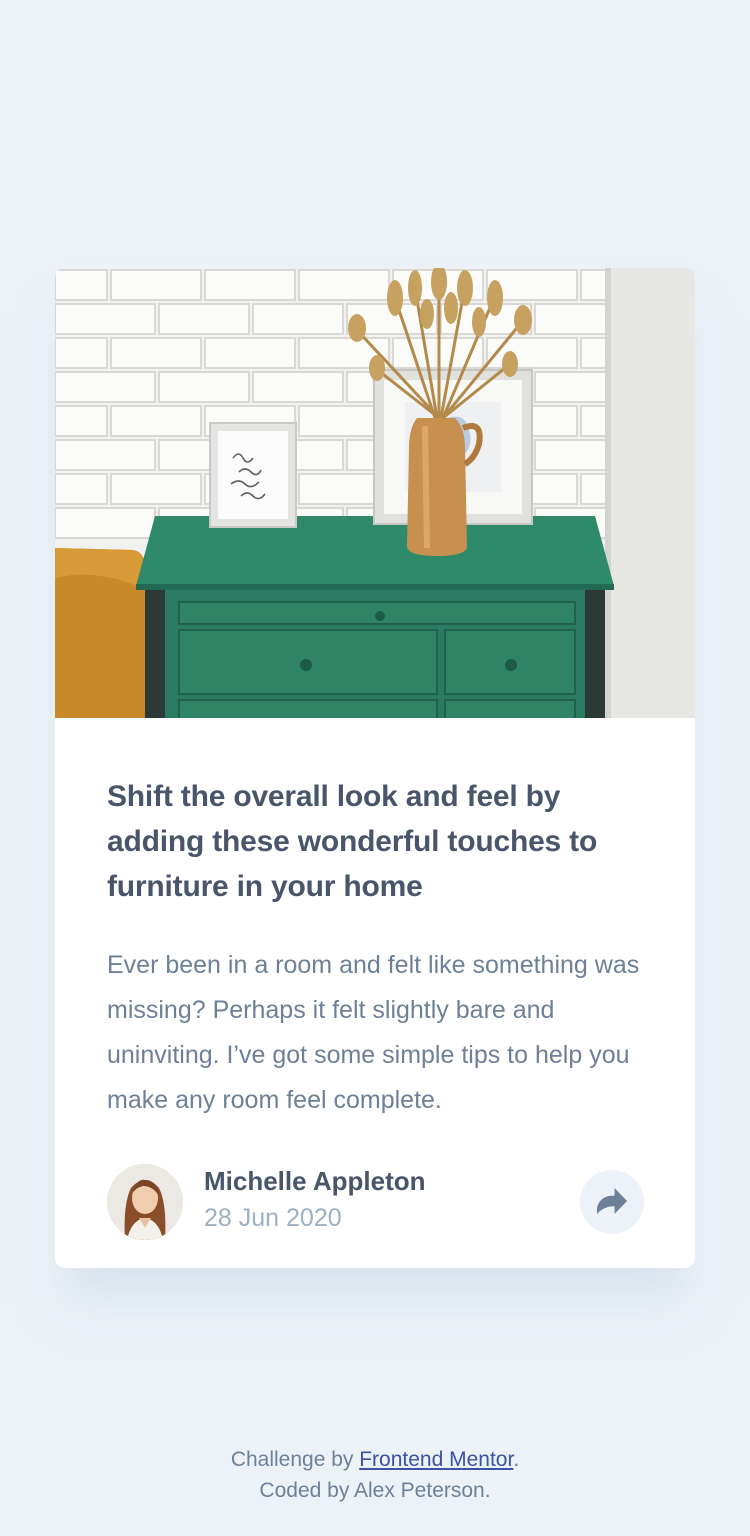  Describe the element at coordinates (516, 1459) in the screenshot. I see `attribution-suffix: .` at that location.